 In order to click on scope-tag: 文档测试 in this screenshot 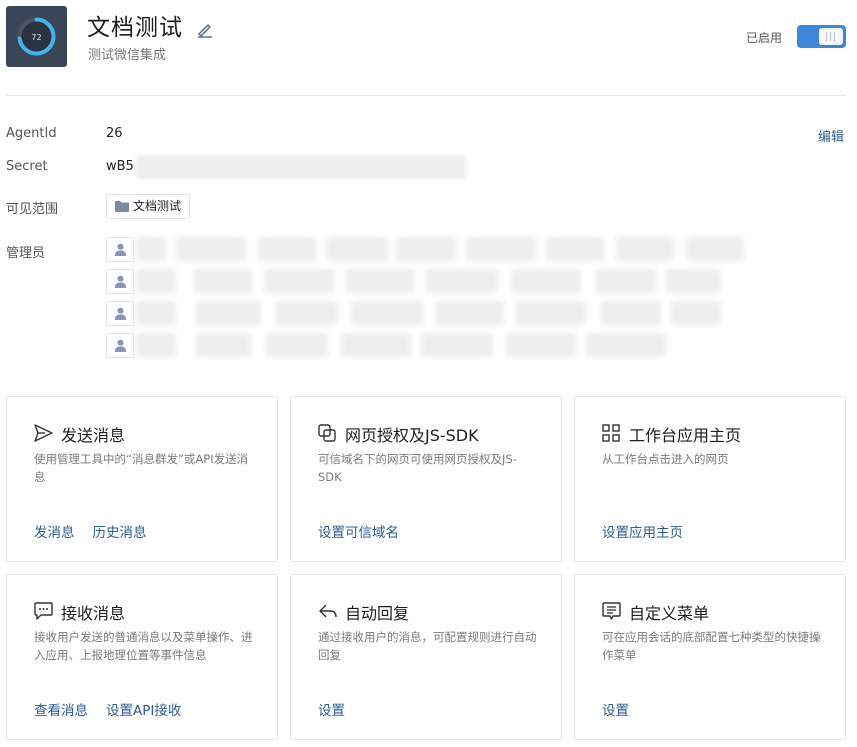, I will do `click(148, 206)`.